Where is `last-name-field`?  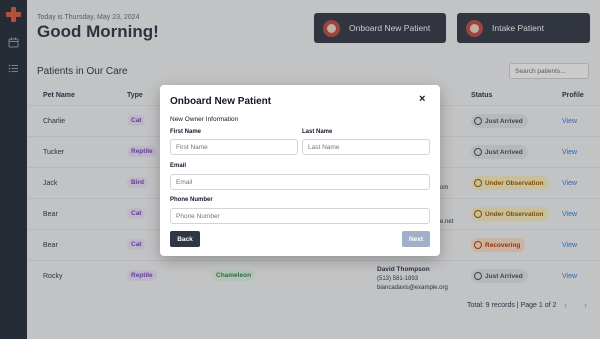
last-name-field is located at coordinates (366, 147).